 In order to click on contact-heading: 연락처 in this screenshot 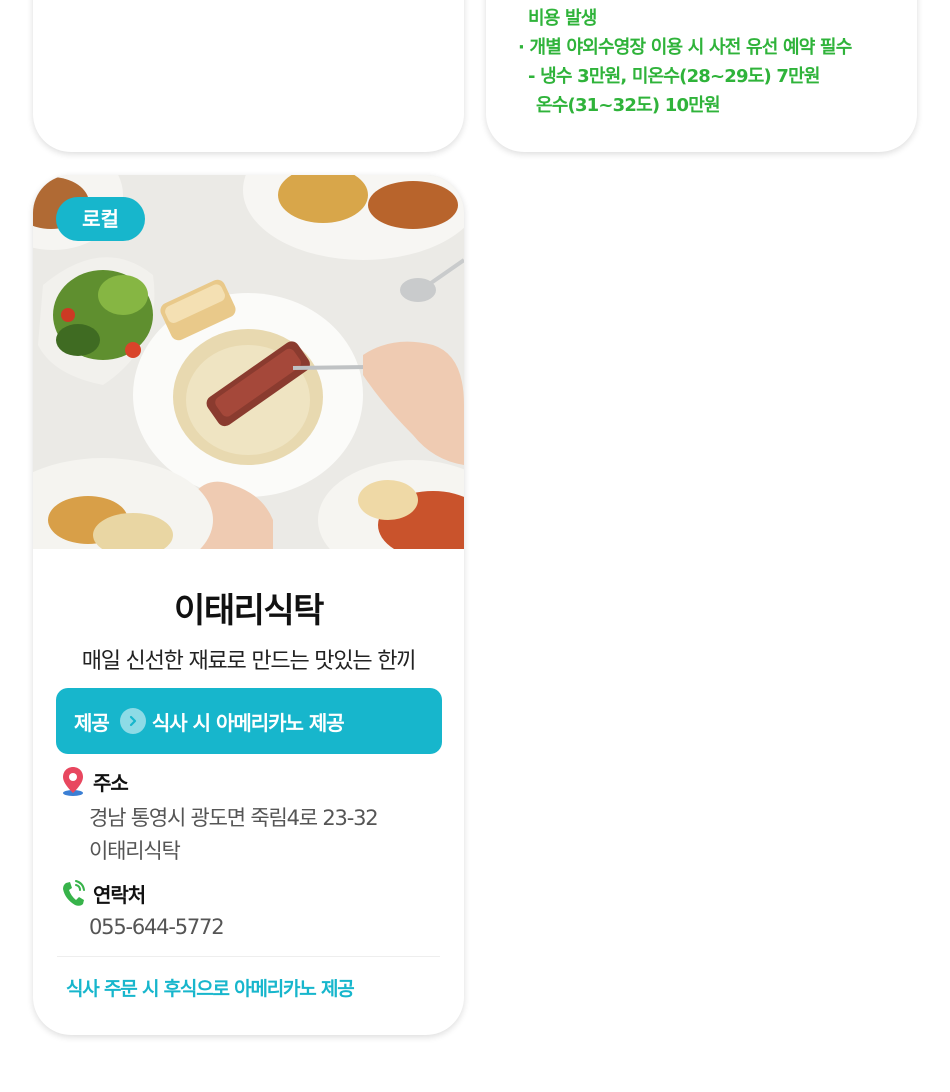, I will do `click(102, 893)`.